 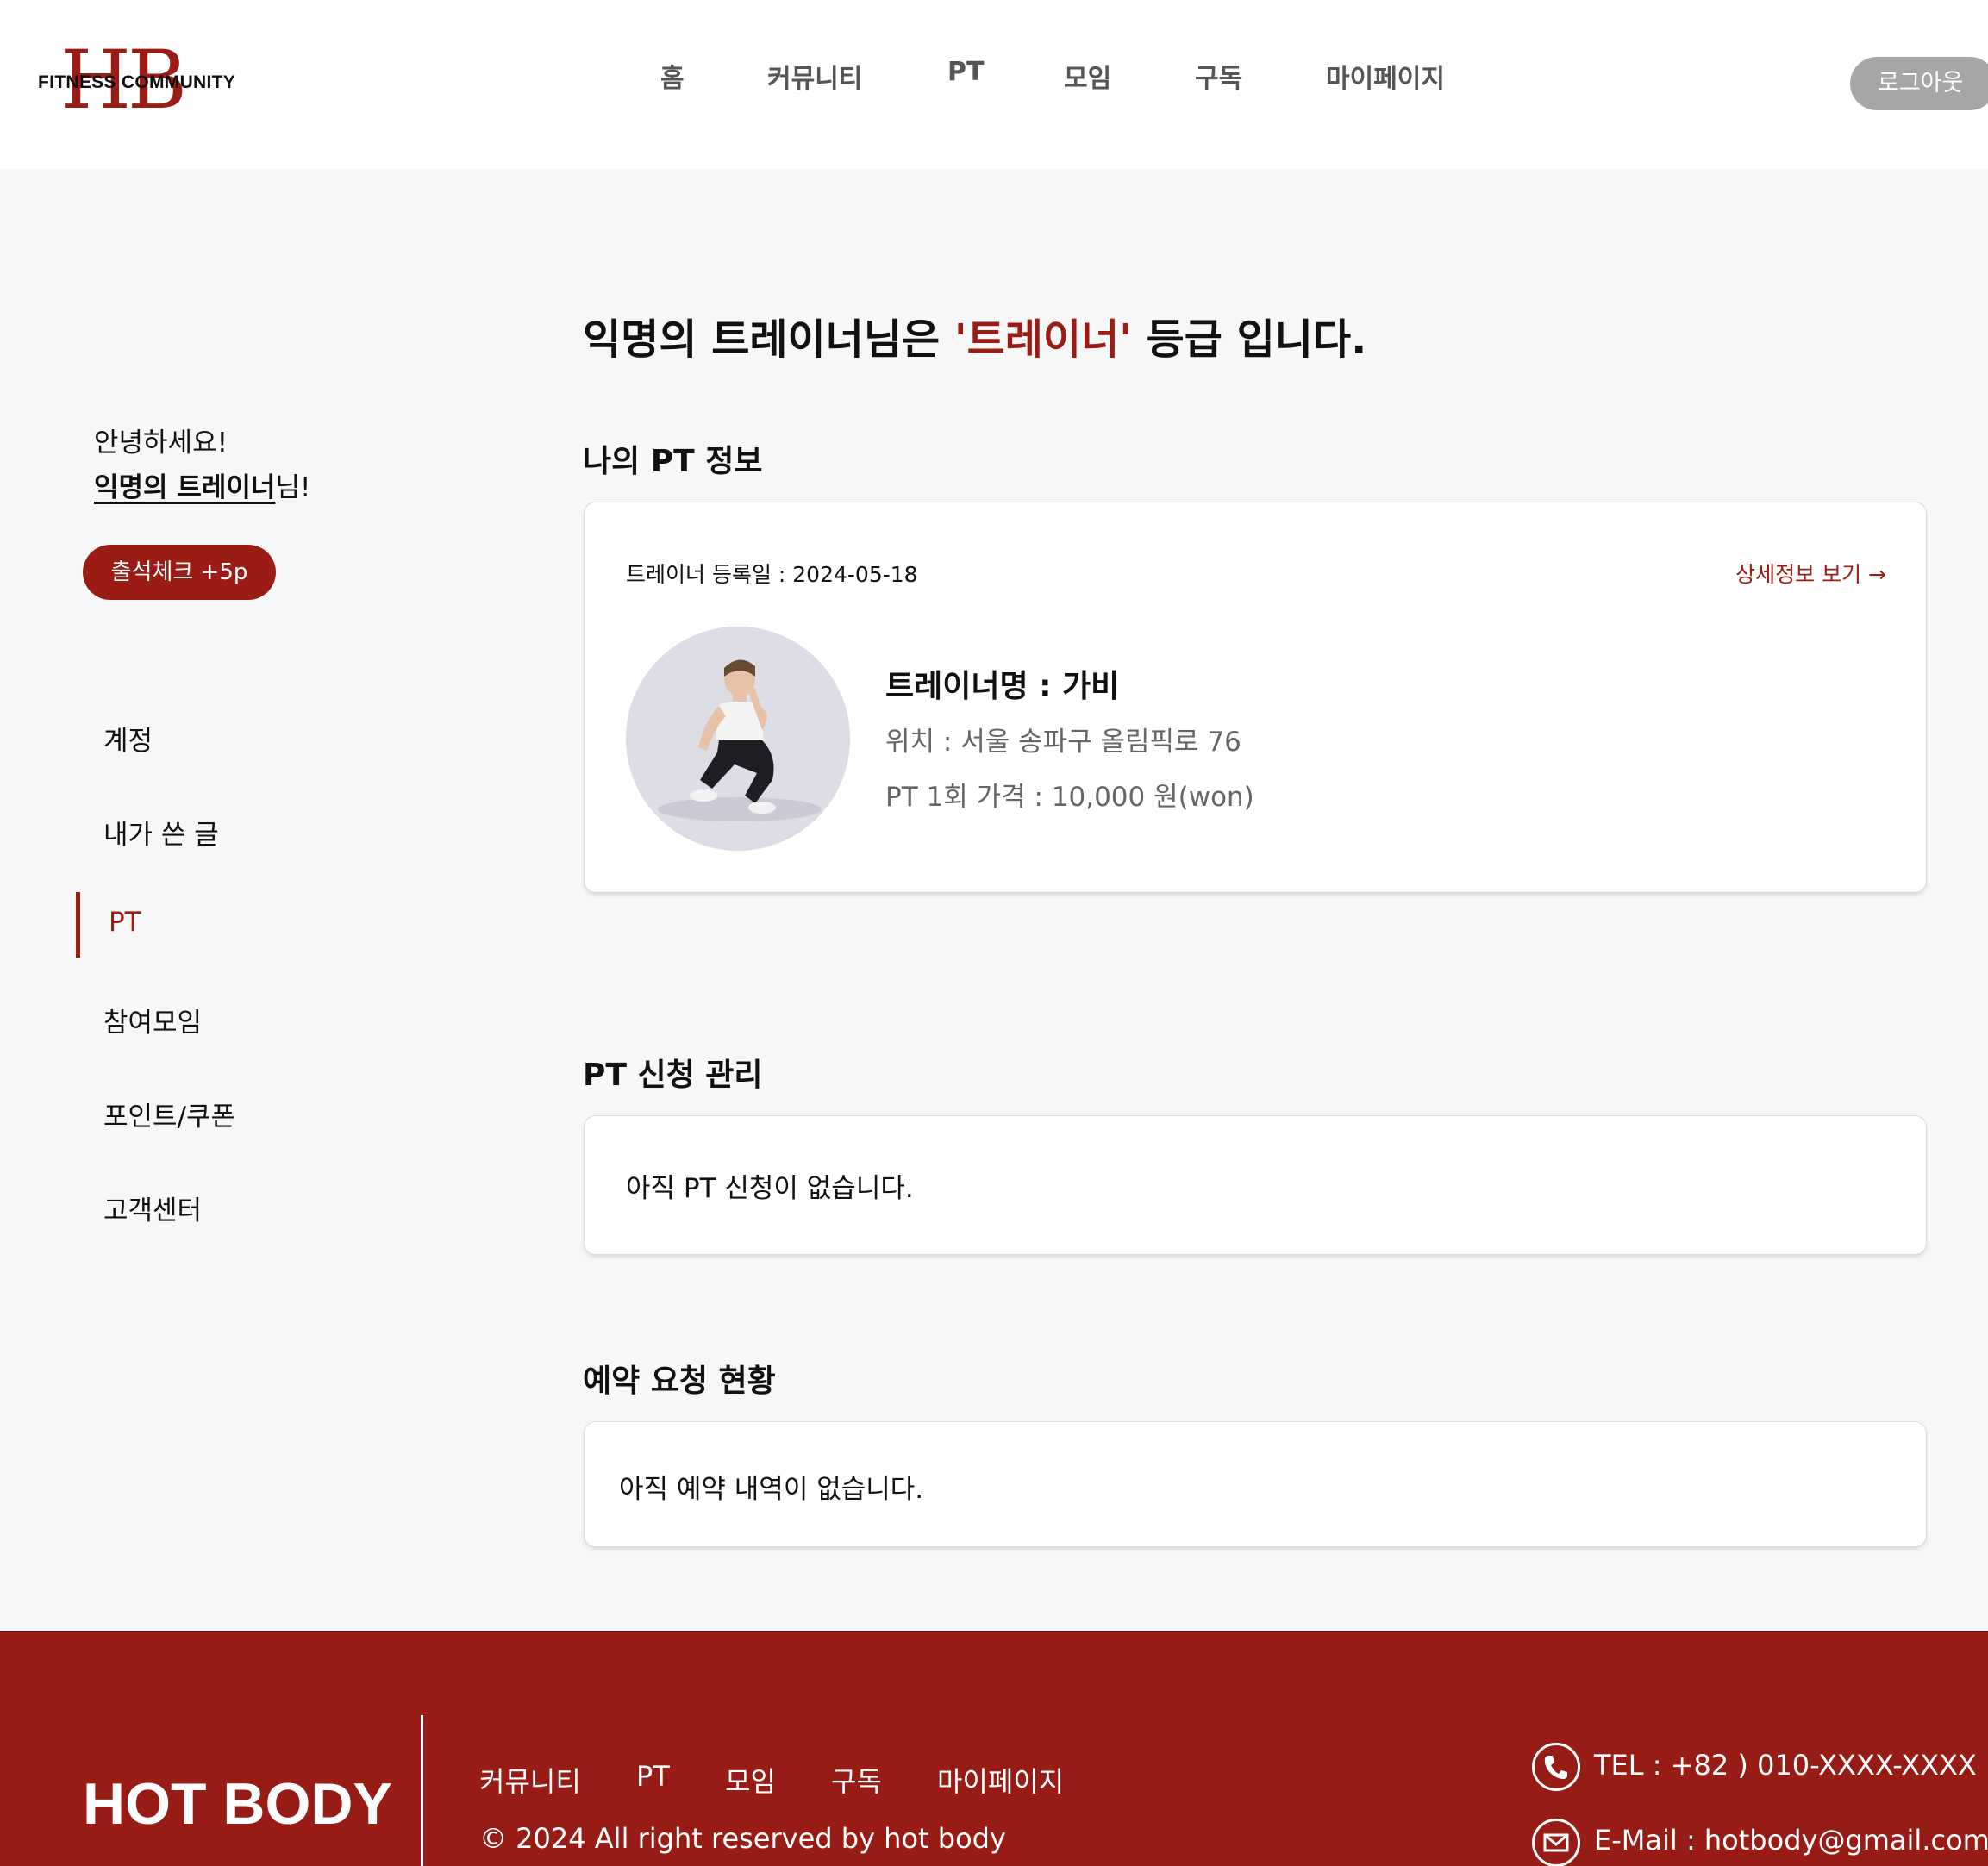 I want to click on sidebar-item-points-coupons: 포인트/쿠폰, so click(x=169, y=1114).